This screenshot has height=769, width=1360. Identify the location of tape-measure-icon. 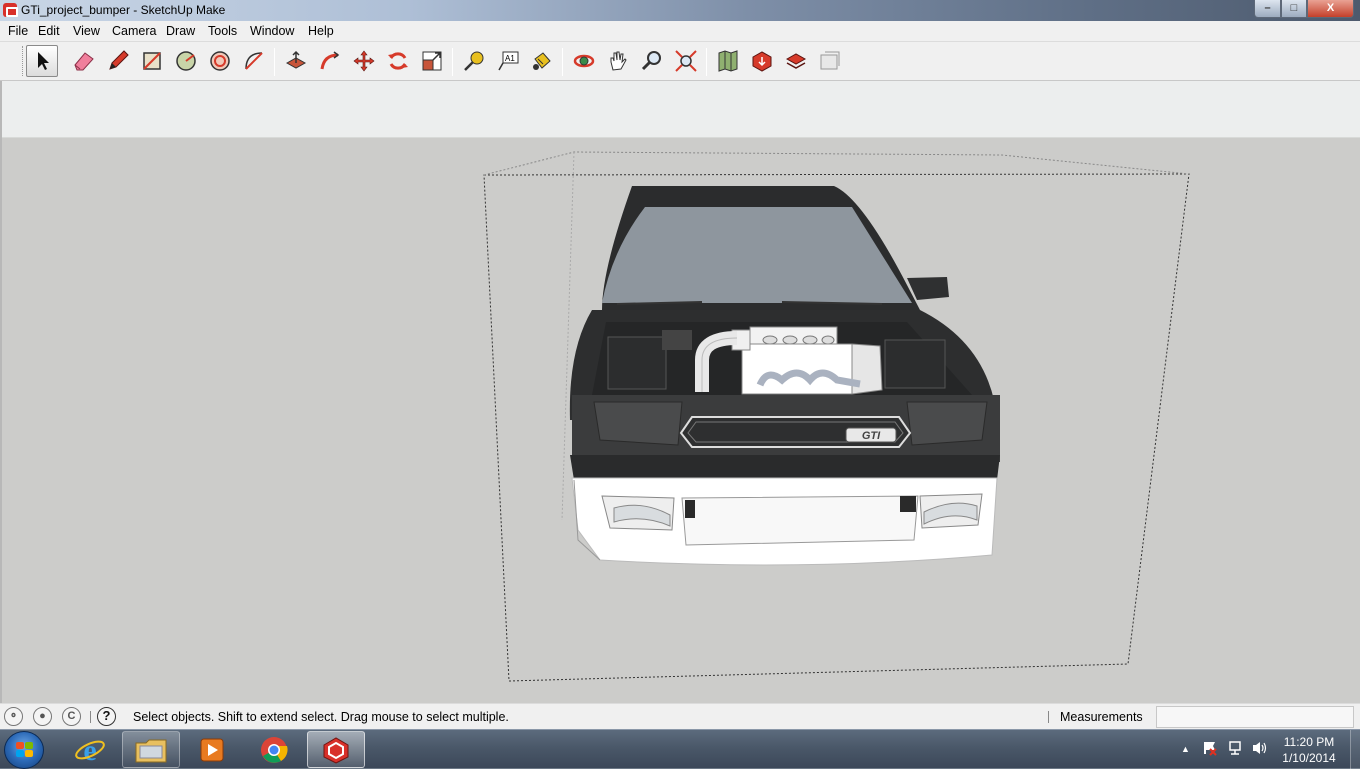
(474, 61).